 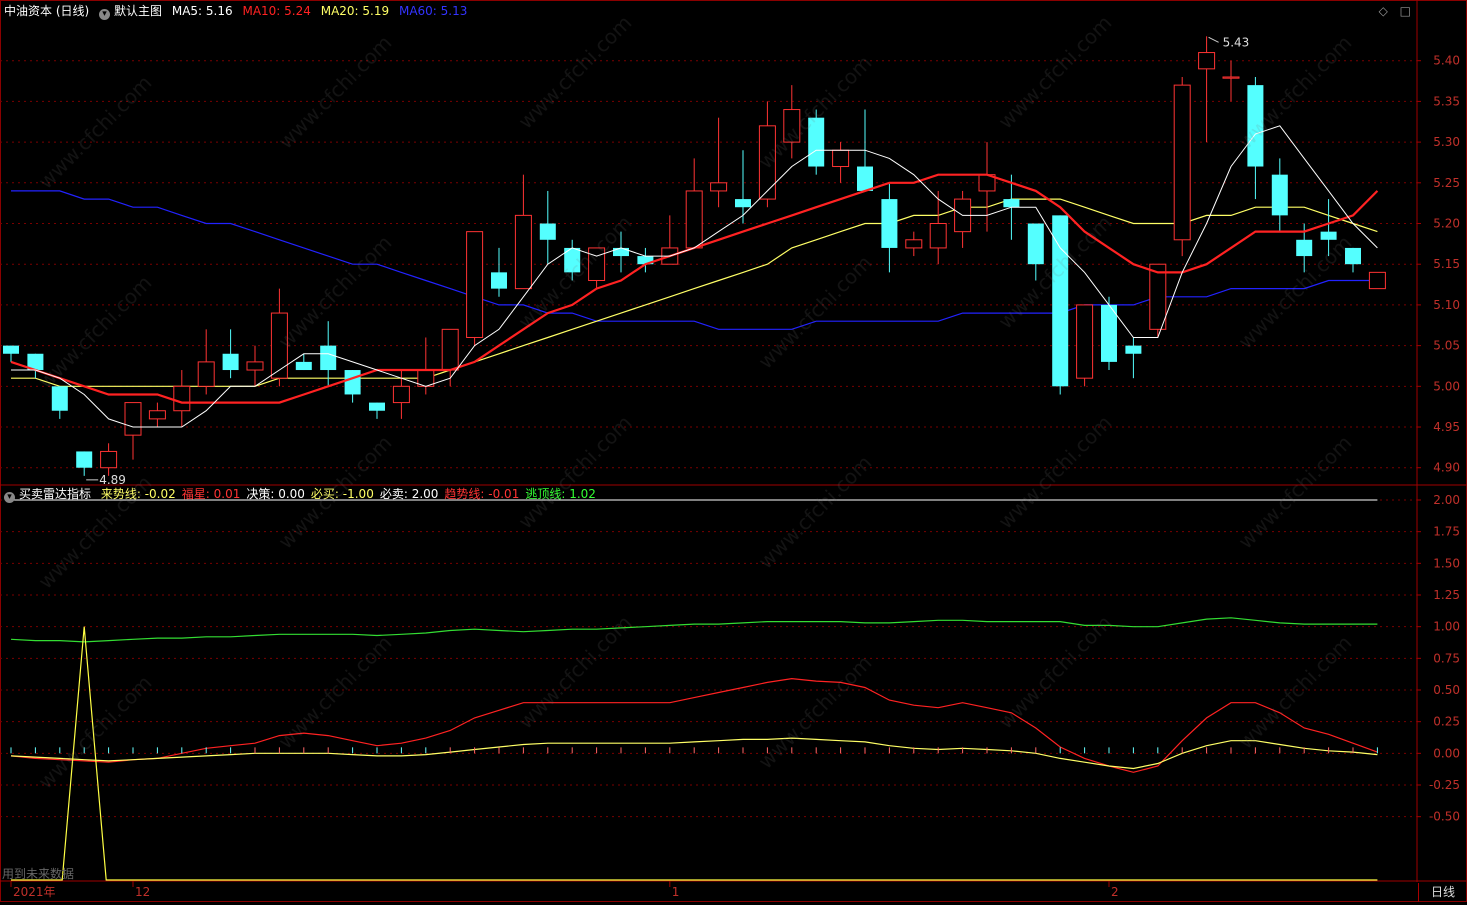 What do you see at coordinates (409, 494) in the screenshot?
I see `indicator-value-4: 必卖: 2.00` at bounding box center [409, 494].